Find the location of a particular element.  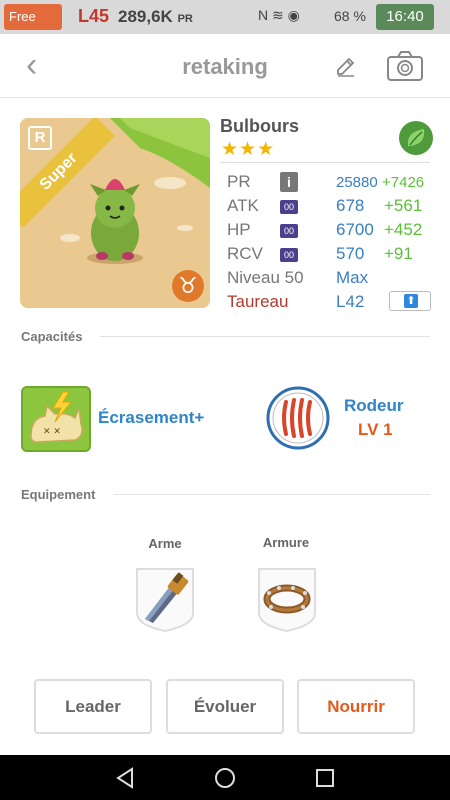

taurus-icon: ♉ is located at coordinates (188, 286).